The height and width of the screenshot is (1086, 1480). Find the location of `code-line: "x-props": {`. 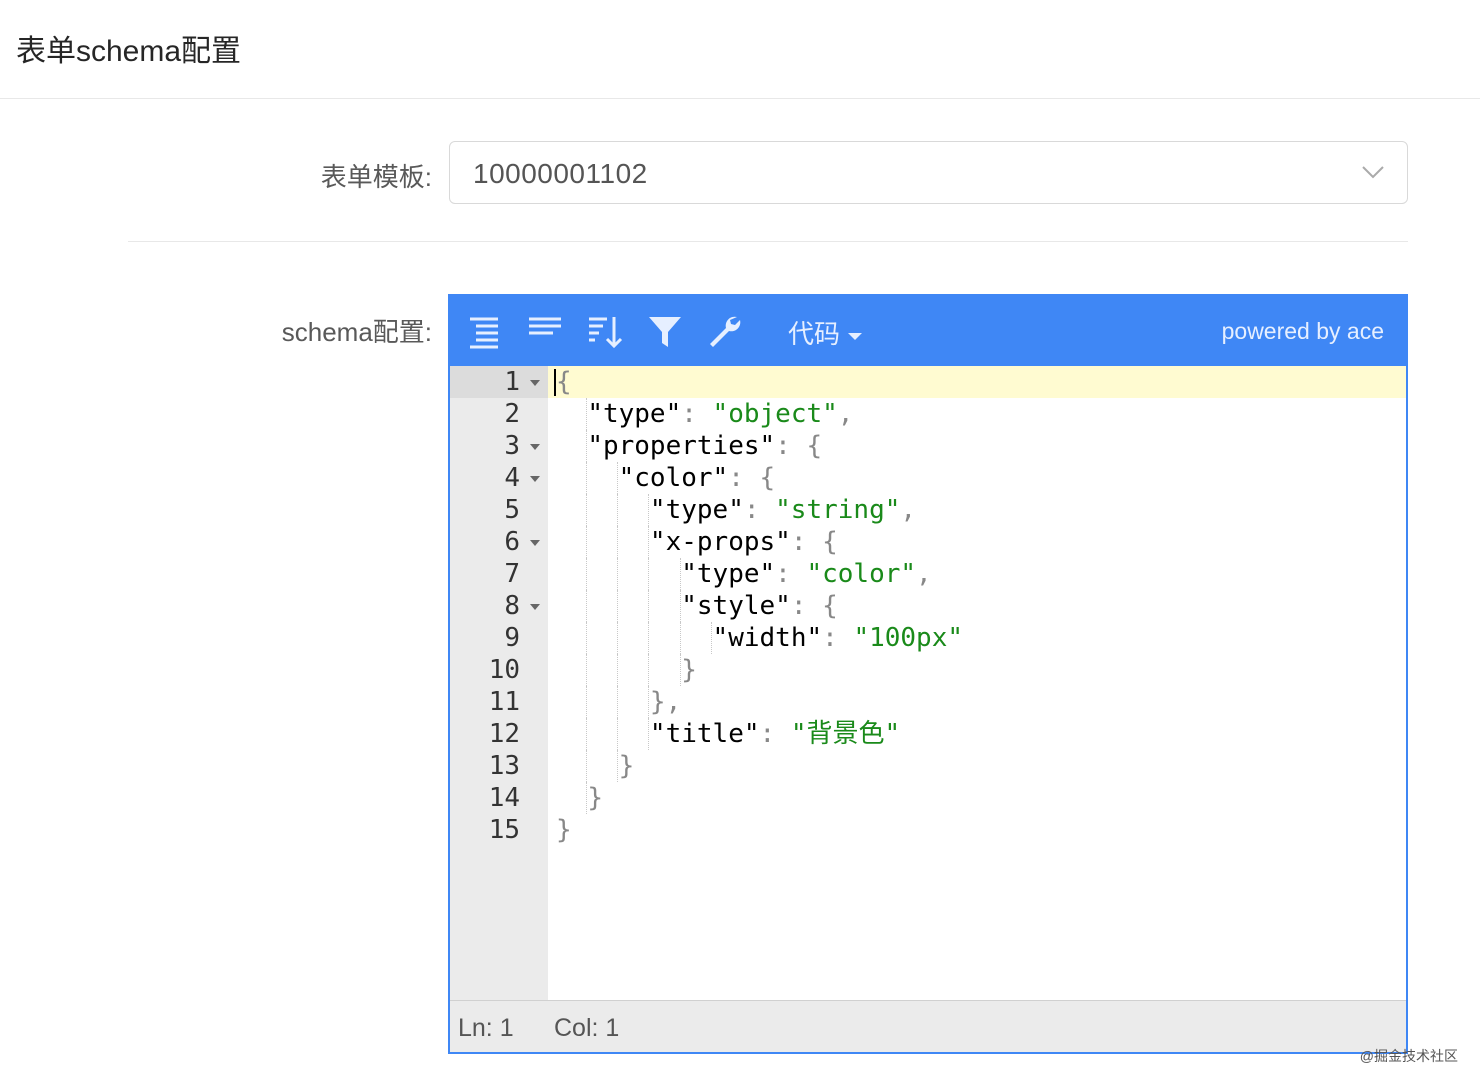

code-line: "x-props": { is located at coordinates (697, 542).